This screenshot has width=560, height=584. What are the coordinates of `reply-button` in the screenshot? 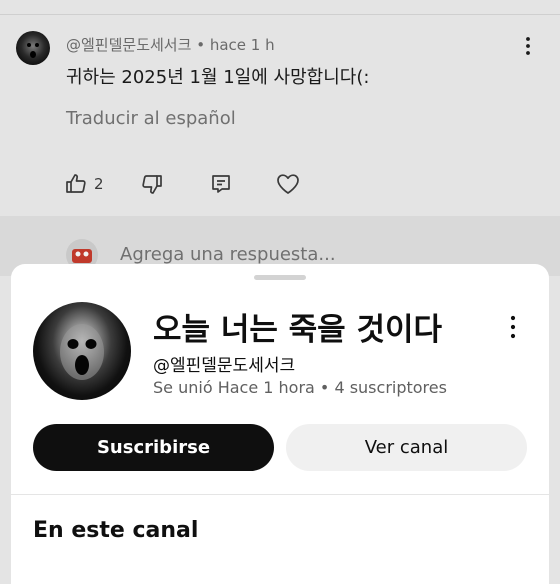 It's located at (221, 184).